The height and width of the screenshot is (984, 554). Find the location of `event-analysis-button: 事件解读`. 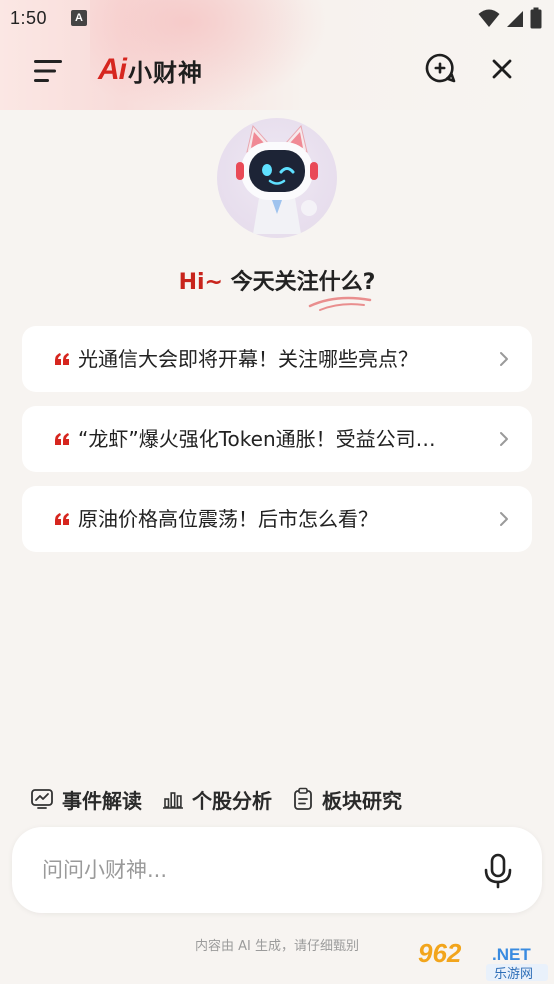

event-analysis-button: 事件解读 is located at coordinates (86, 799).